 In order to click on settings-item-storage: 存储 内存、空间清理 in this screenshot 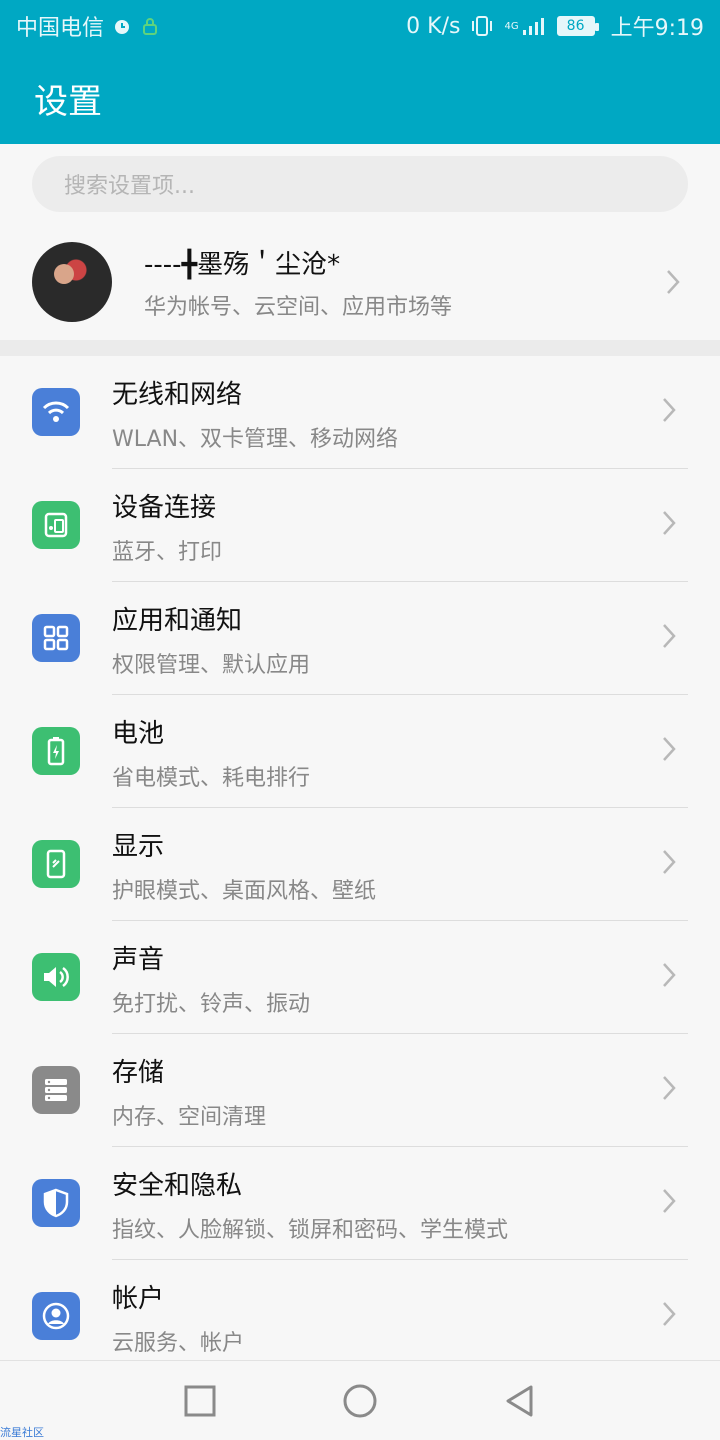, I will do `click(360, 1090)`.